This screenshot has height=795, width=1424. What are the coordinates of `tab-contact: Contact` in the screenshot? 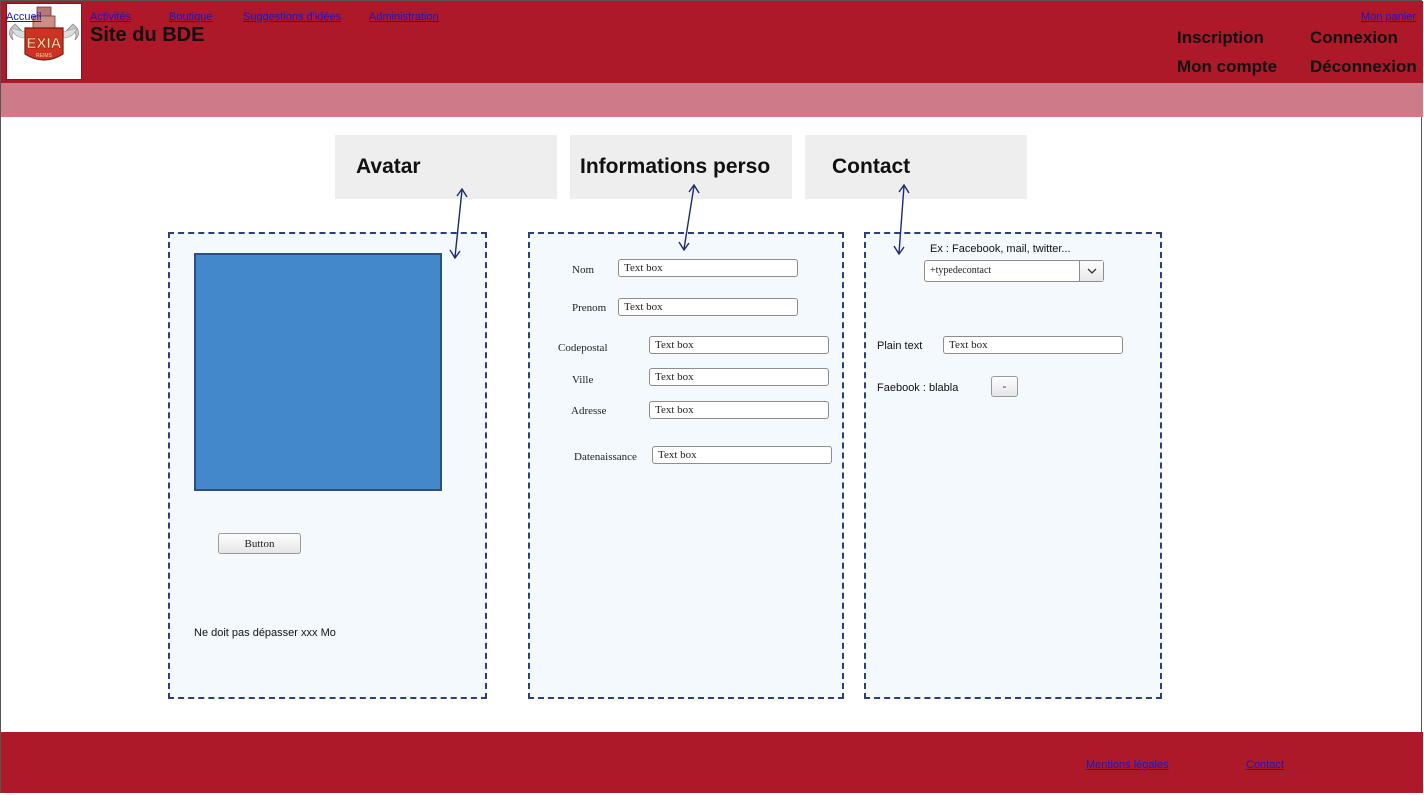 It's located at (916, 167).